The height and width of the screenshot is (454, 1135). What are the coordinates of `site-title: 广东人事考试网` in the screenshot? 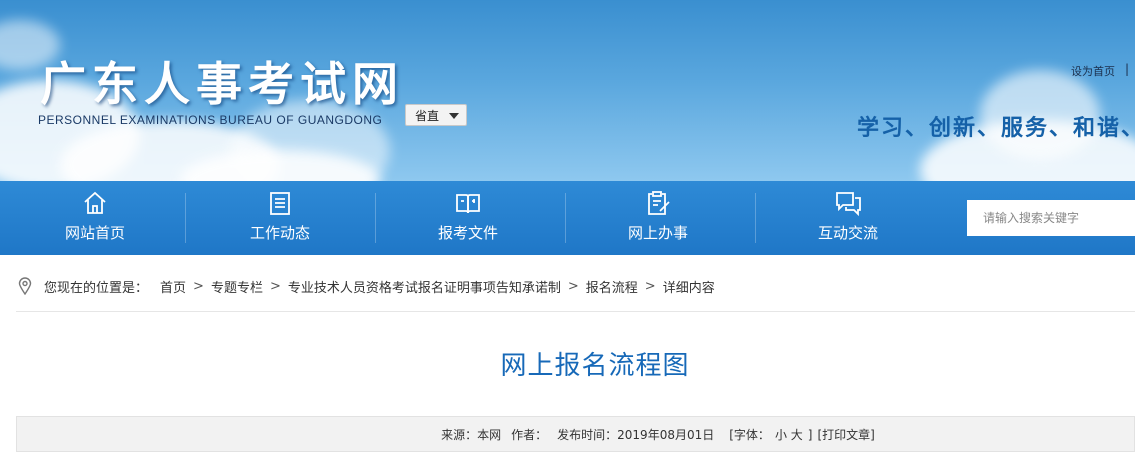 It's located at (222, 84).